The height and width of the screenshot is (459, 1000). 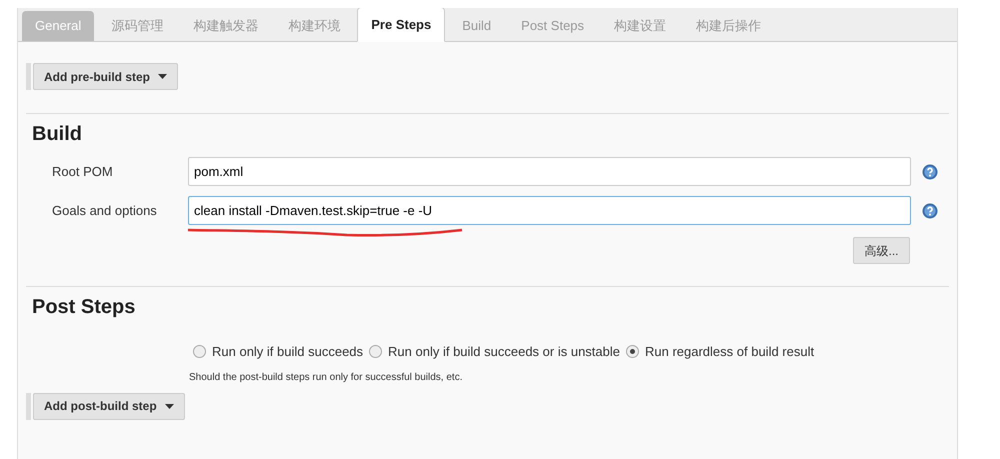 I want to click on field-label: Goals and options, so click(x=104, y=211).